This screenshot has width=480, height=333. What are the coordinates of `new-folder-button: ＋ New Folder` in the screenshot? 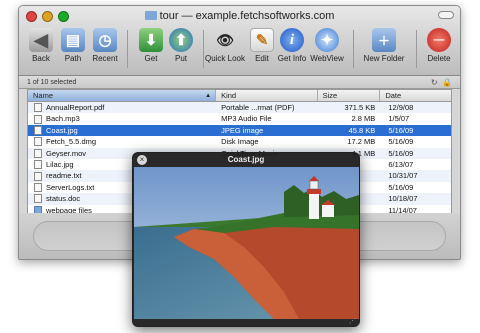 It's located at (384, 45).